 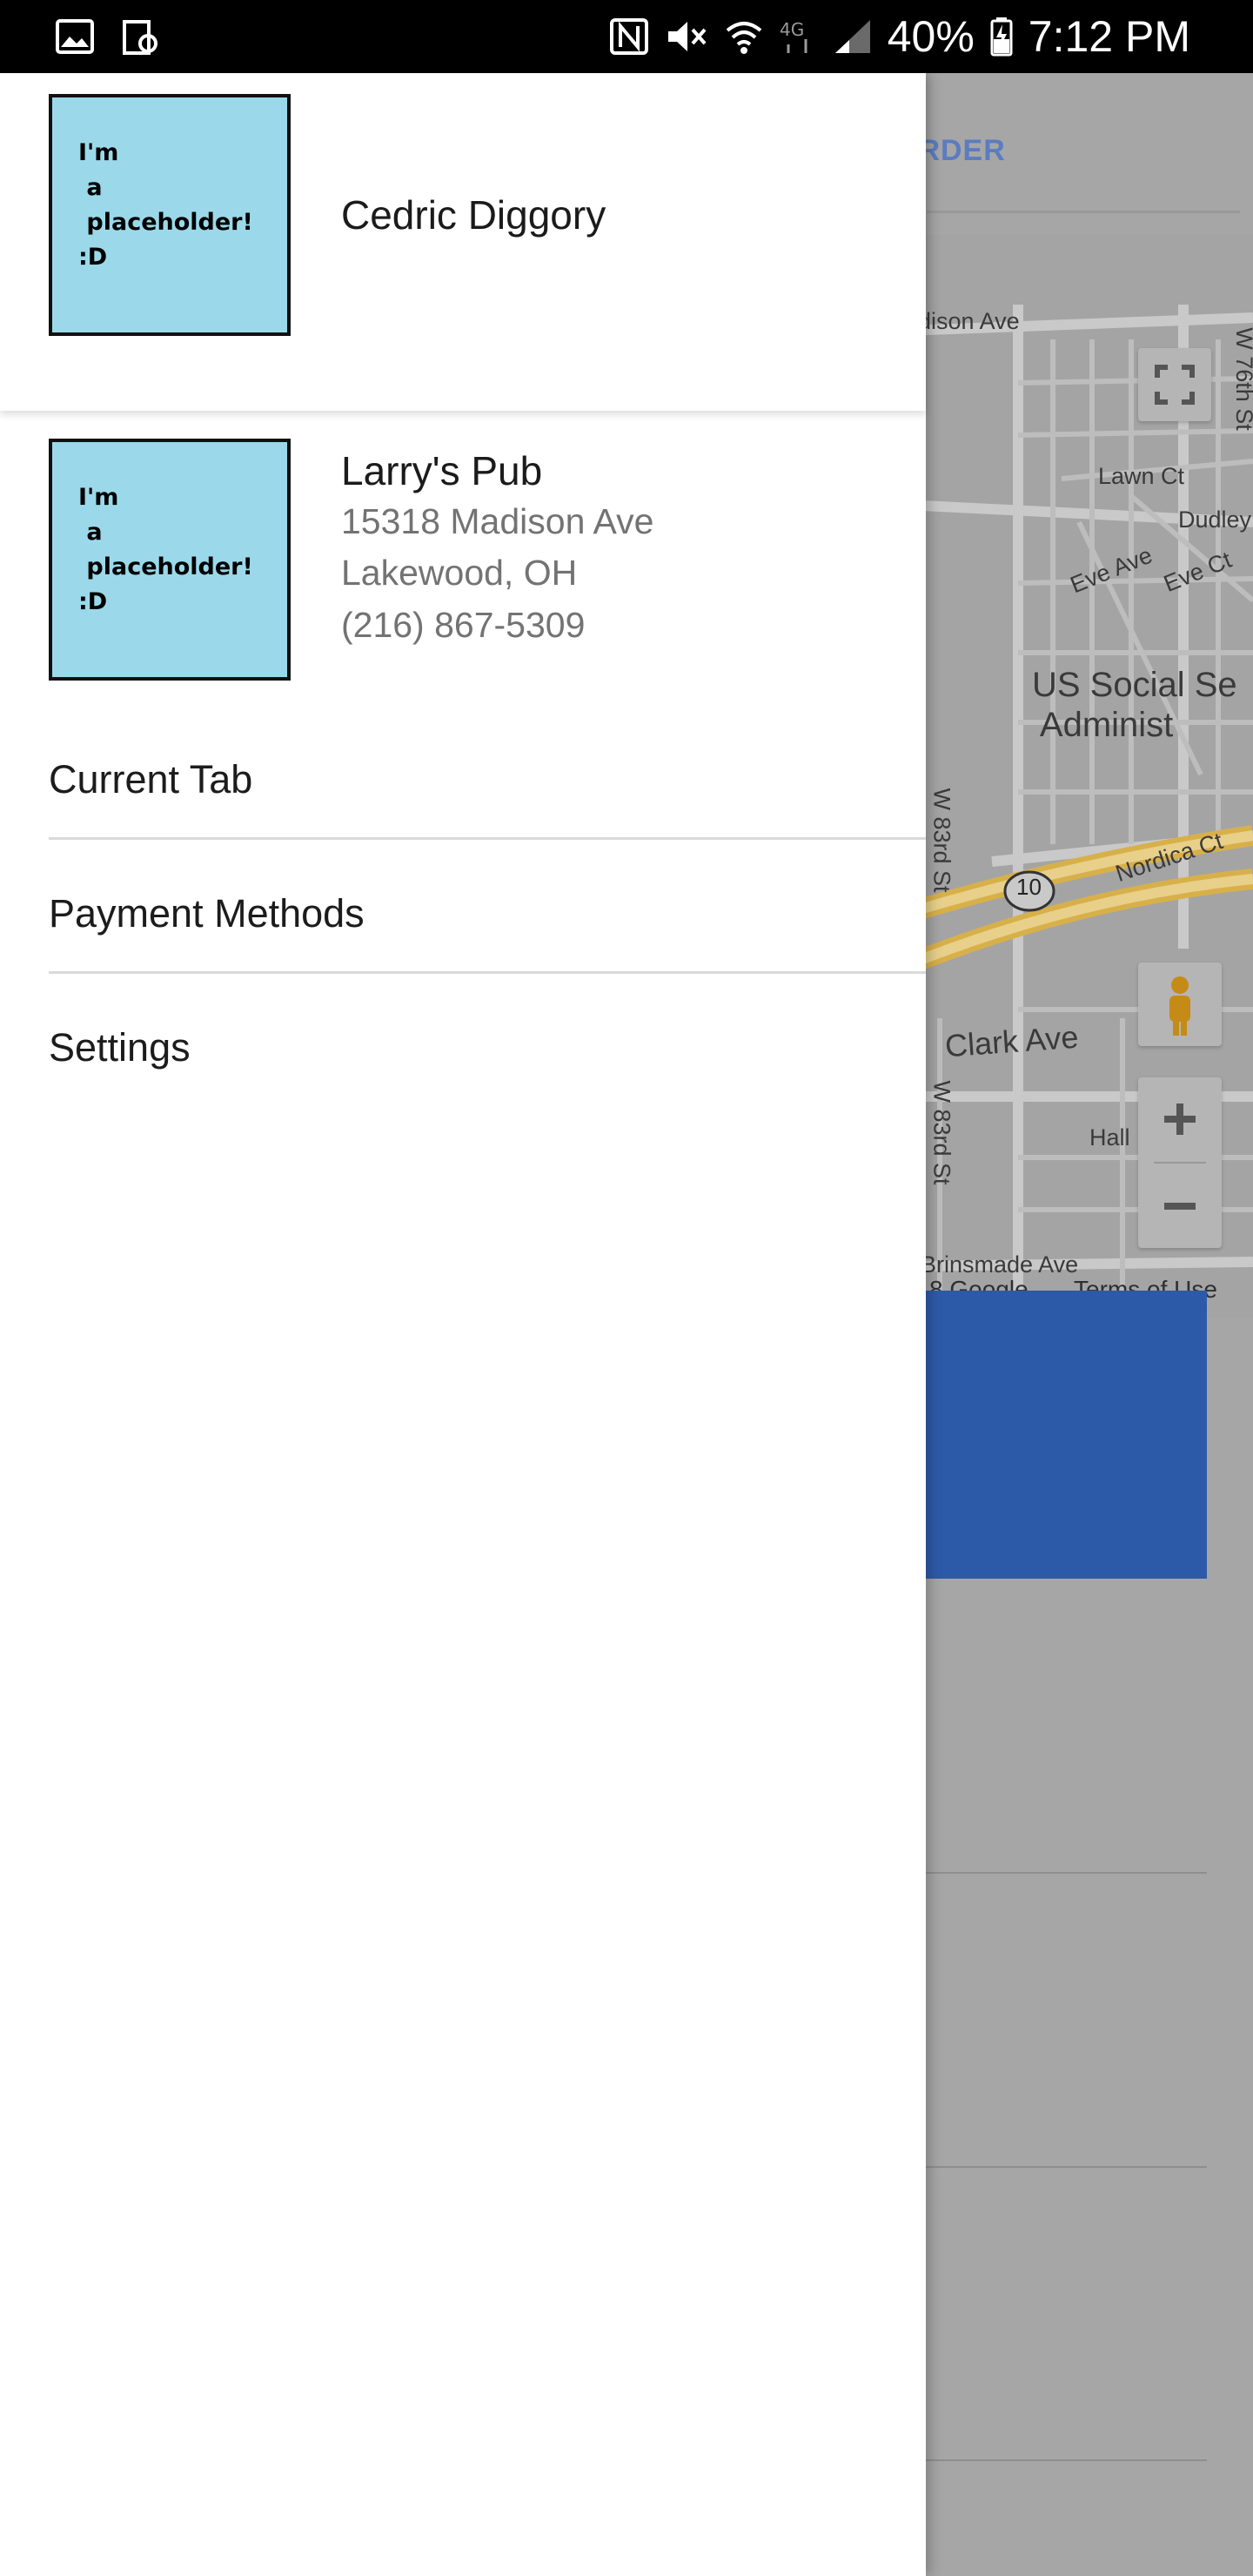 What do you see at coordinates (463, 242) in the screenshot?
I see `drawer-header: I'm a placeholder! :D Cedric Diggory` at bounding box center [463, 242].